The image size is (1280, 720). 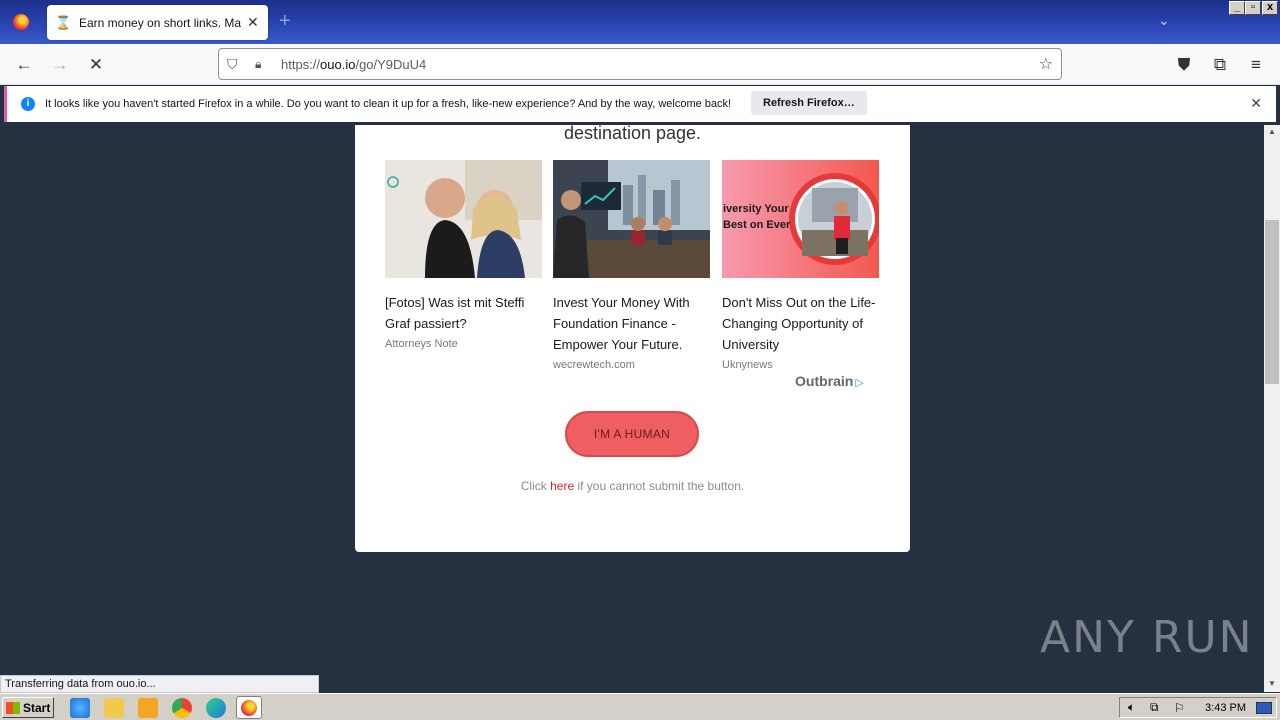 I want to click on ad-image-meeting, so click(x=631, y=219).